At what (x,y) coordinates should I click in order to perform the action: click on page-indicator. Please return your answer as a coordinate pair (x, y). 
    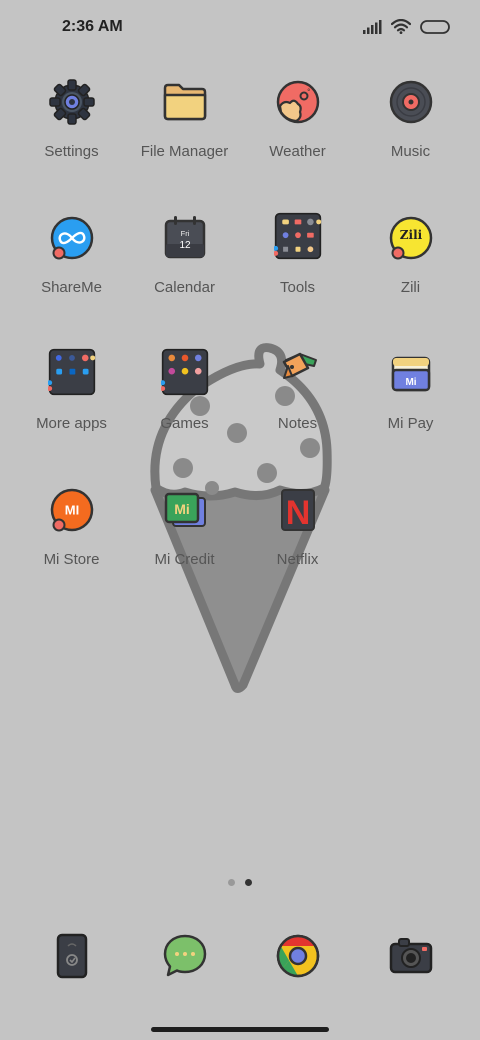
    Looking at the image, I should click on (240, 882).